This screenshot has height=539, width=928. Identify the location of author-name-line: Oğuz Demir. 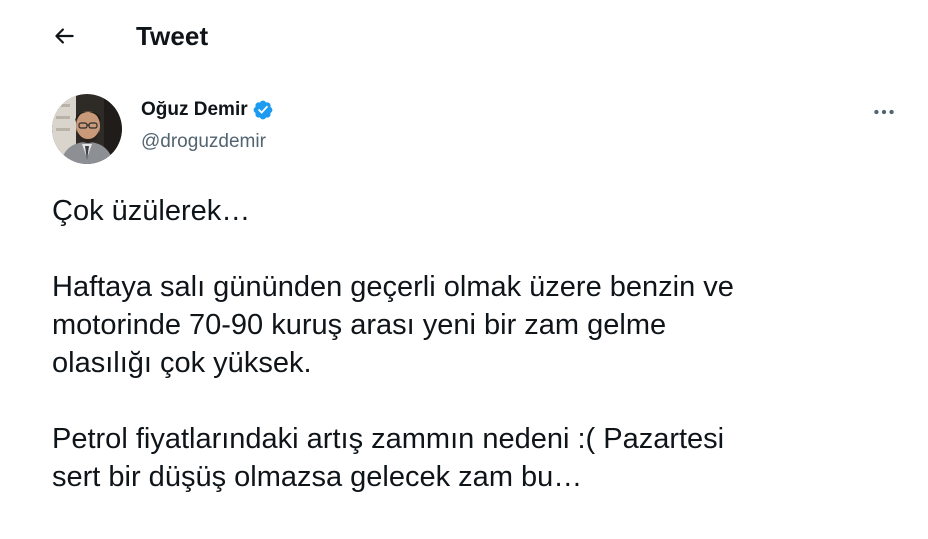
(207, 110).